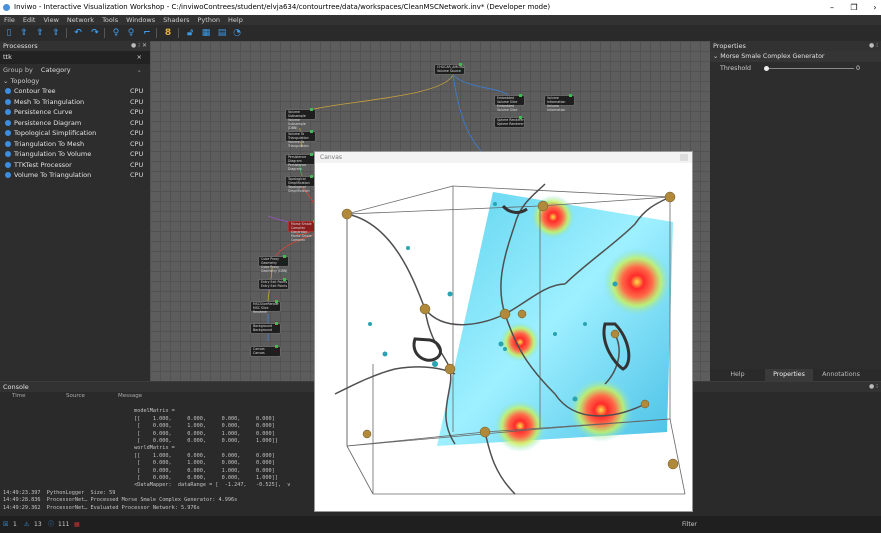 This screenshot has width=881, height=533. Describe the element at coordinates (75, 102) in the screenshot. I see `processor-item: Mesh To Triangulation CPU` at that location.